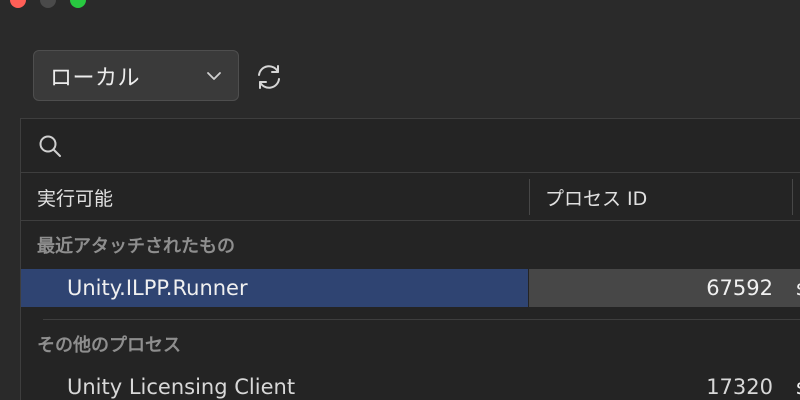  I want to click on search-input, so click(436, 145).